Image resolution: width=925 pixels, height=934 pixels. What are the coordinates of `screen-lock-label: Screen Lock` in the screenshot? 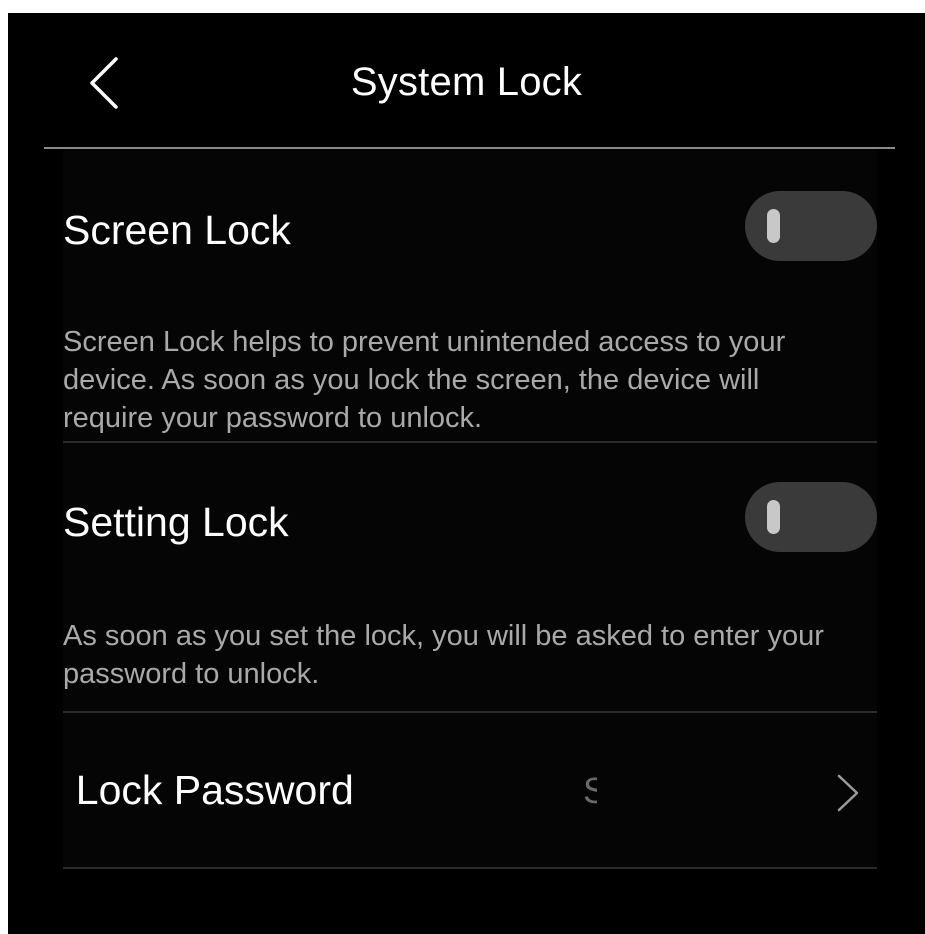 It's located at (177, 230).